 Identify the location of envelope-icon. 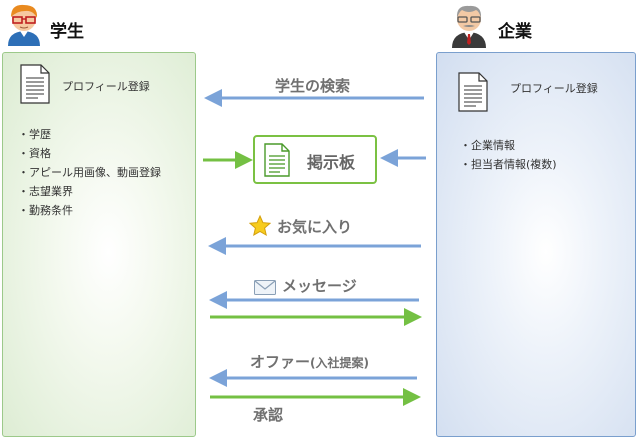
(265, 287).